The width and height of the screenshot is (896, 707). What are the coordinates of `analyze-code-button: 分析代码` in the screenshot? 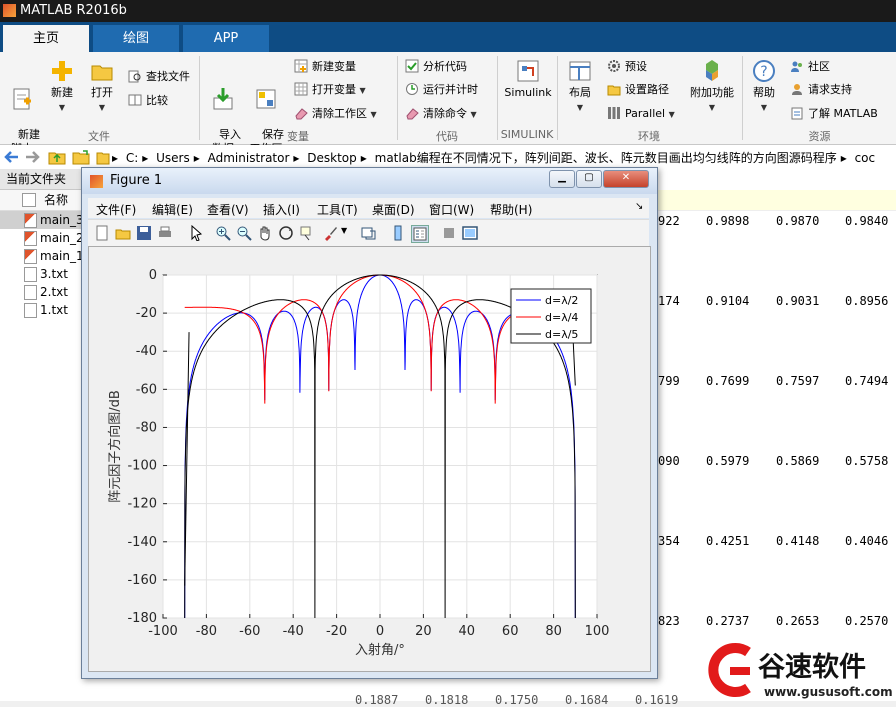 It's located at (436, 67).